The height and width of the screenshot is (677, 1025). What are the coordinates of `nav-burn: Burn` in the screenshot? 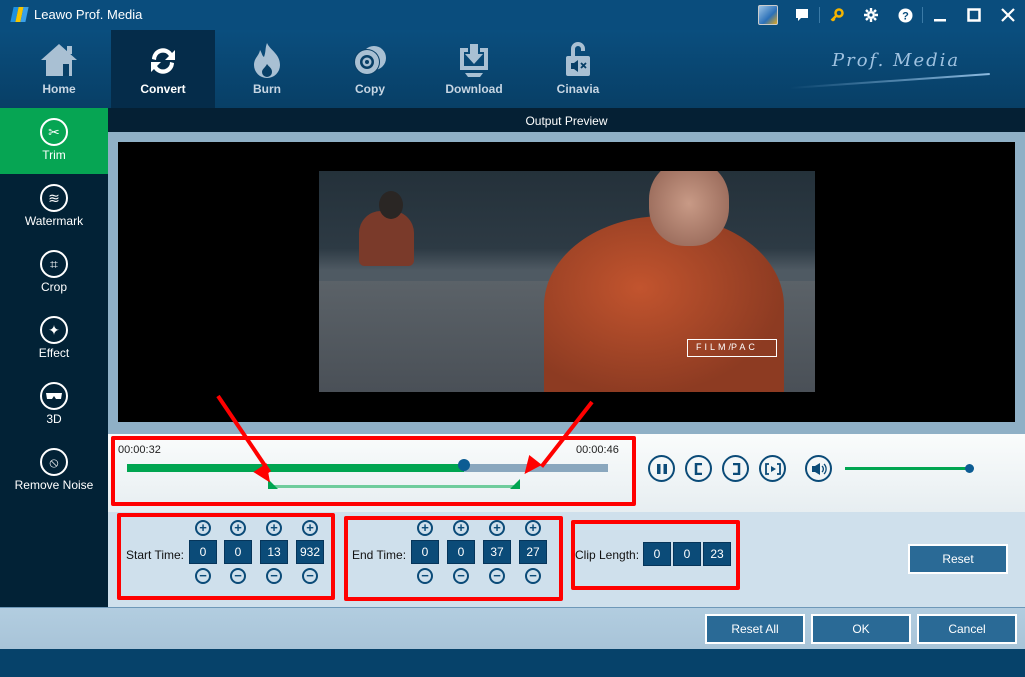 It's located at (267, 69).